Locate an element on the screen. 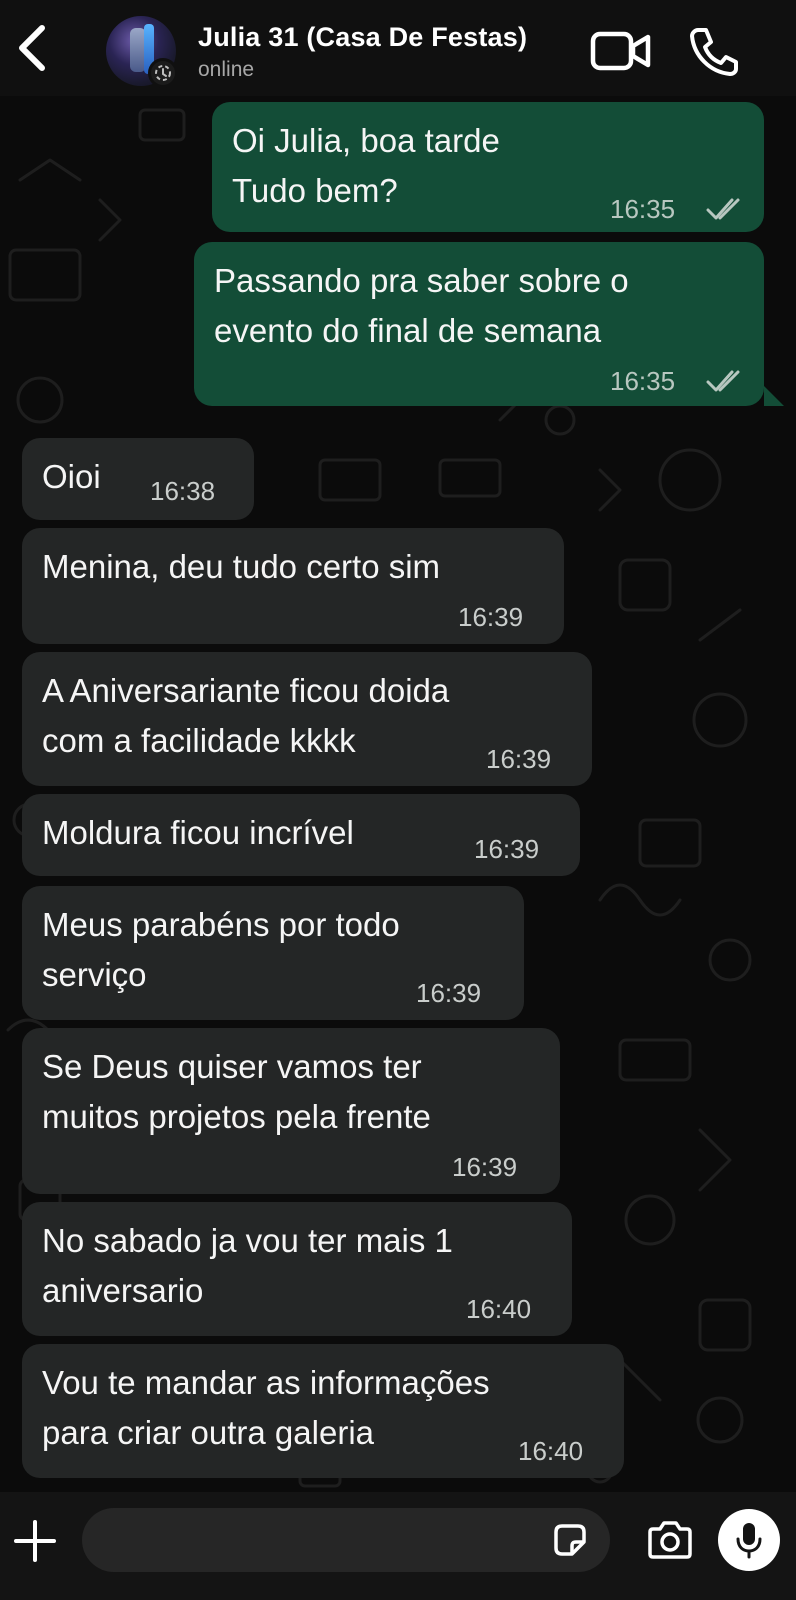  incoming-message: Meus parabéns por todo serviço 16:39 is located at coordinates (273, 953).